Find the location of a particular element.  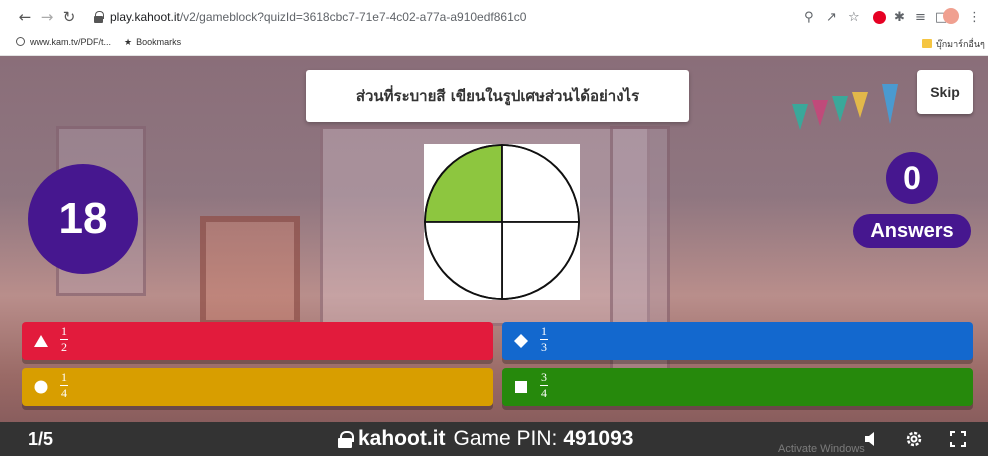

fraction-circle-figure is located at coordinates (502, 222).